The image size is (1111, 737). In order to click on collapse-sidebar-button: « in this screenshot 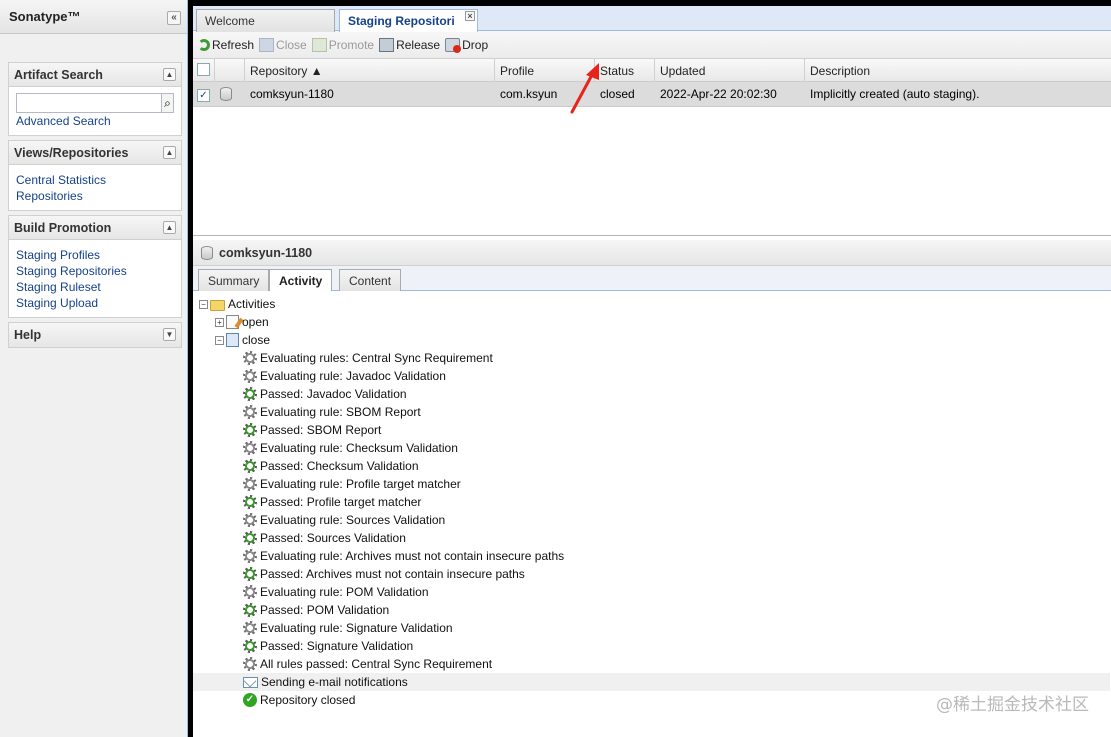, I will do `click(174, 18)`.